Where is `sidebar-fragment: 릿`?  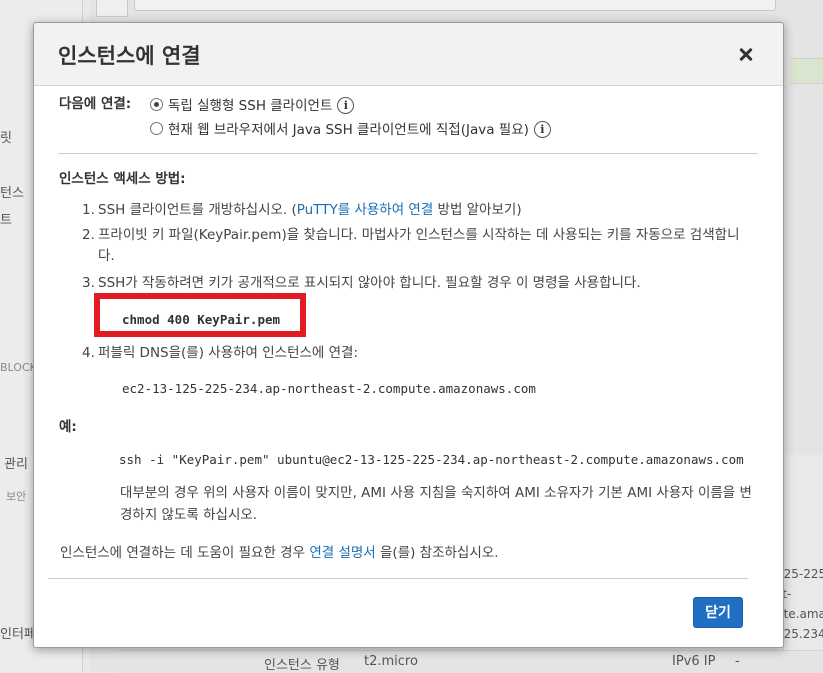
sidebar-fragment: 릿 is located at coordinates (6, 138).